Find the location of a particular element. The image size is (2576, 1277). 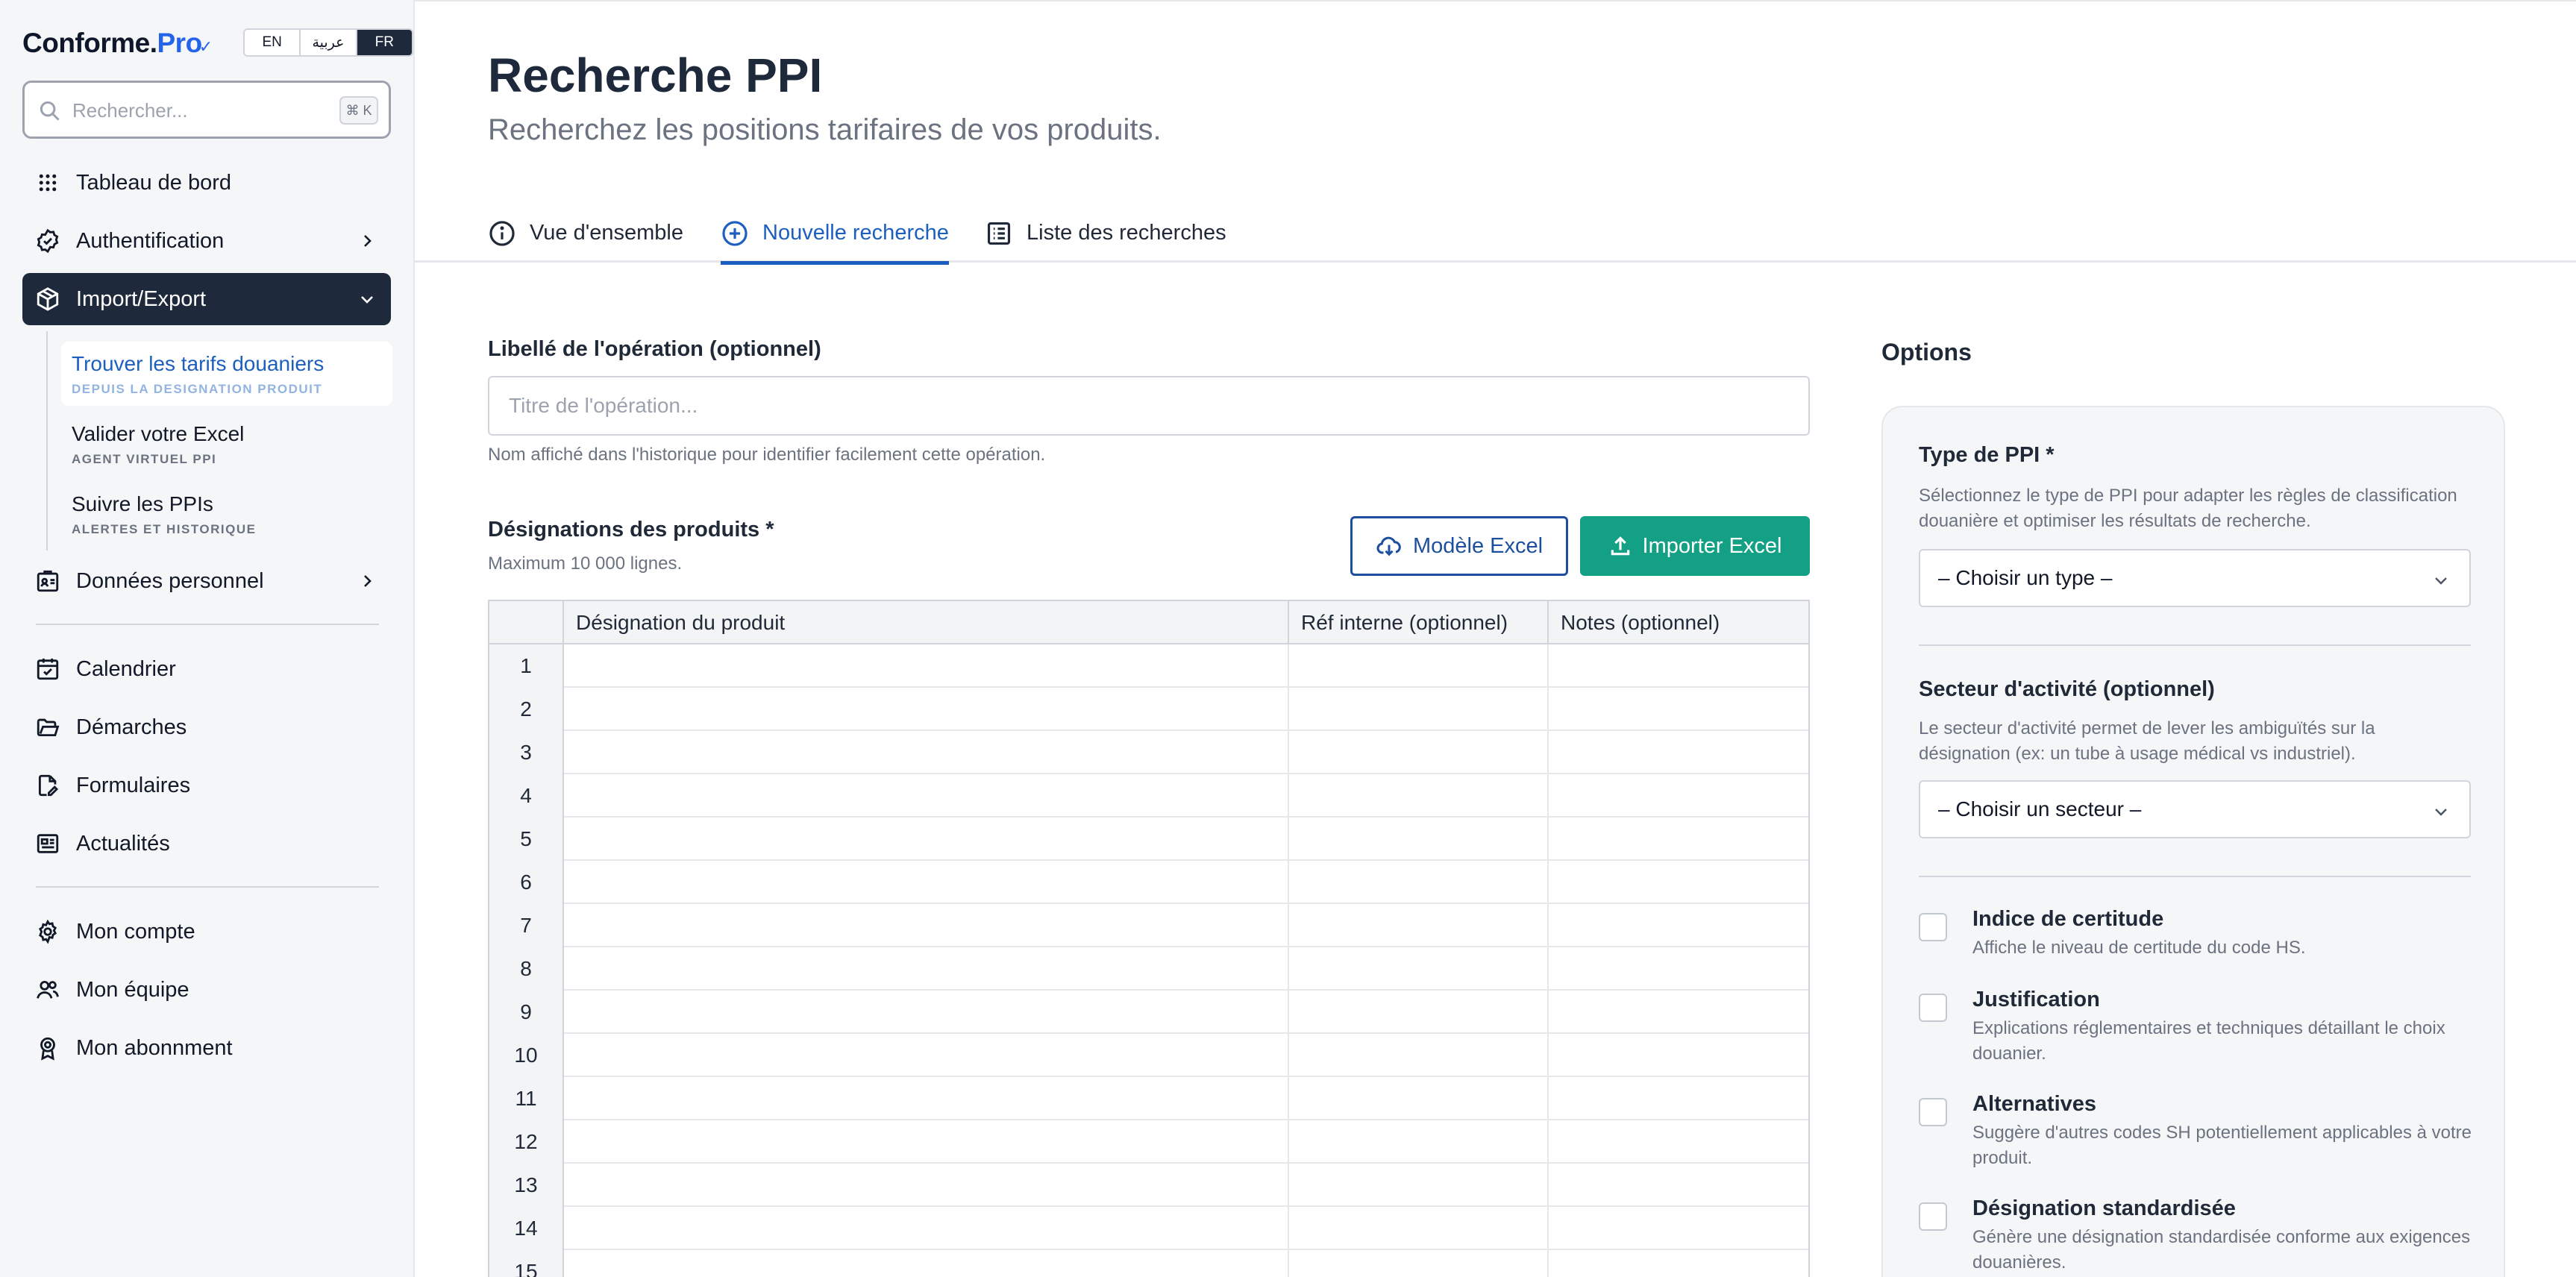

justification-checkbox is located at coordinates (1933, 1008).